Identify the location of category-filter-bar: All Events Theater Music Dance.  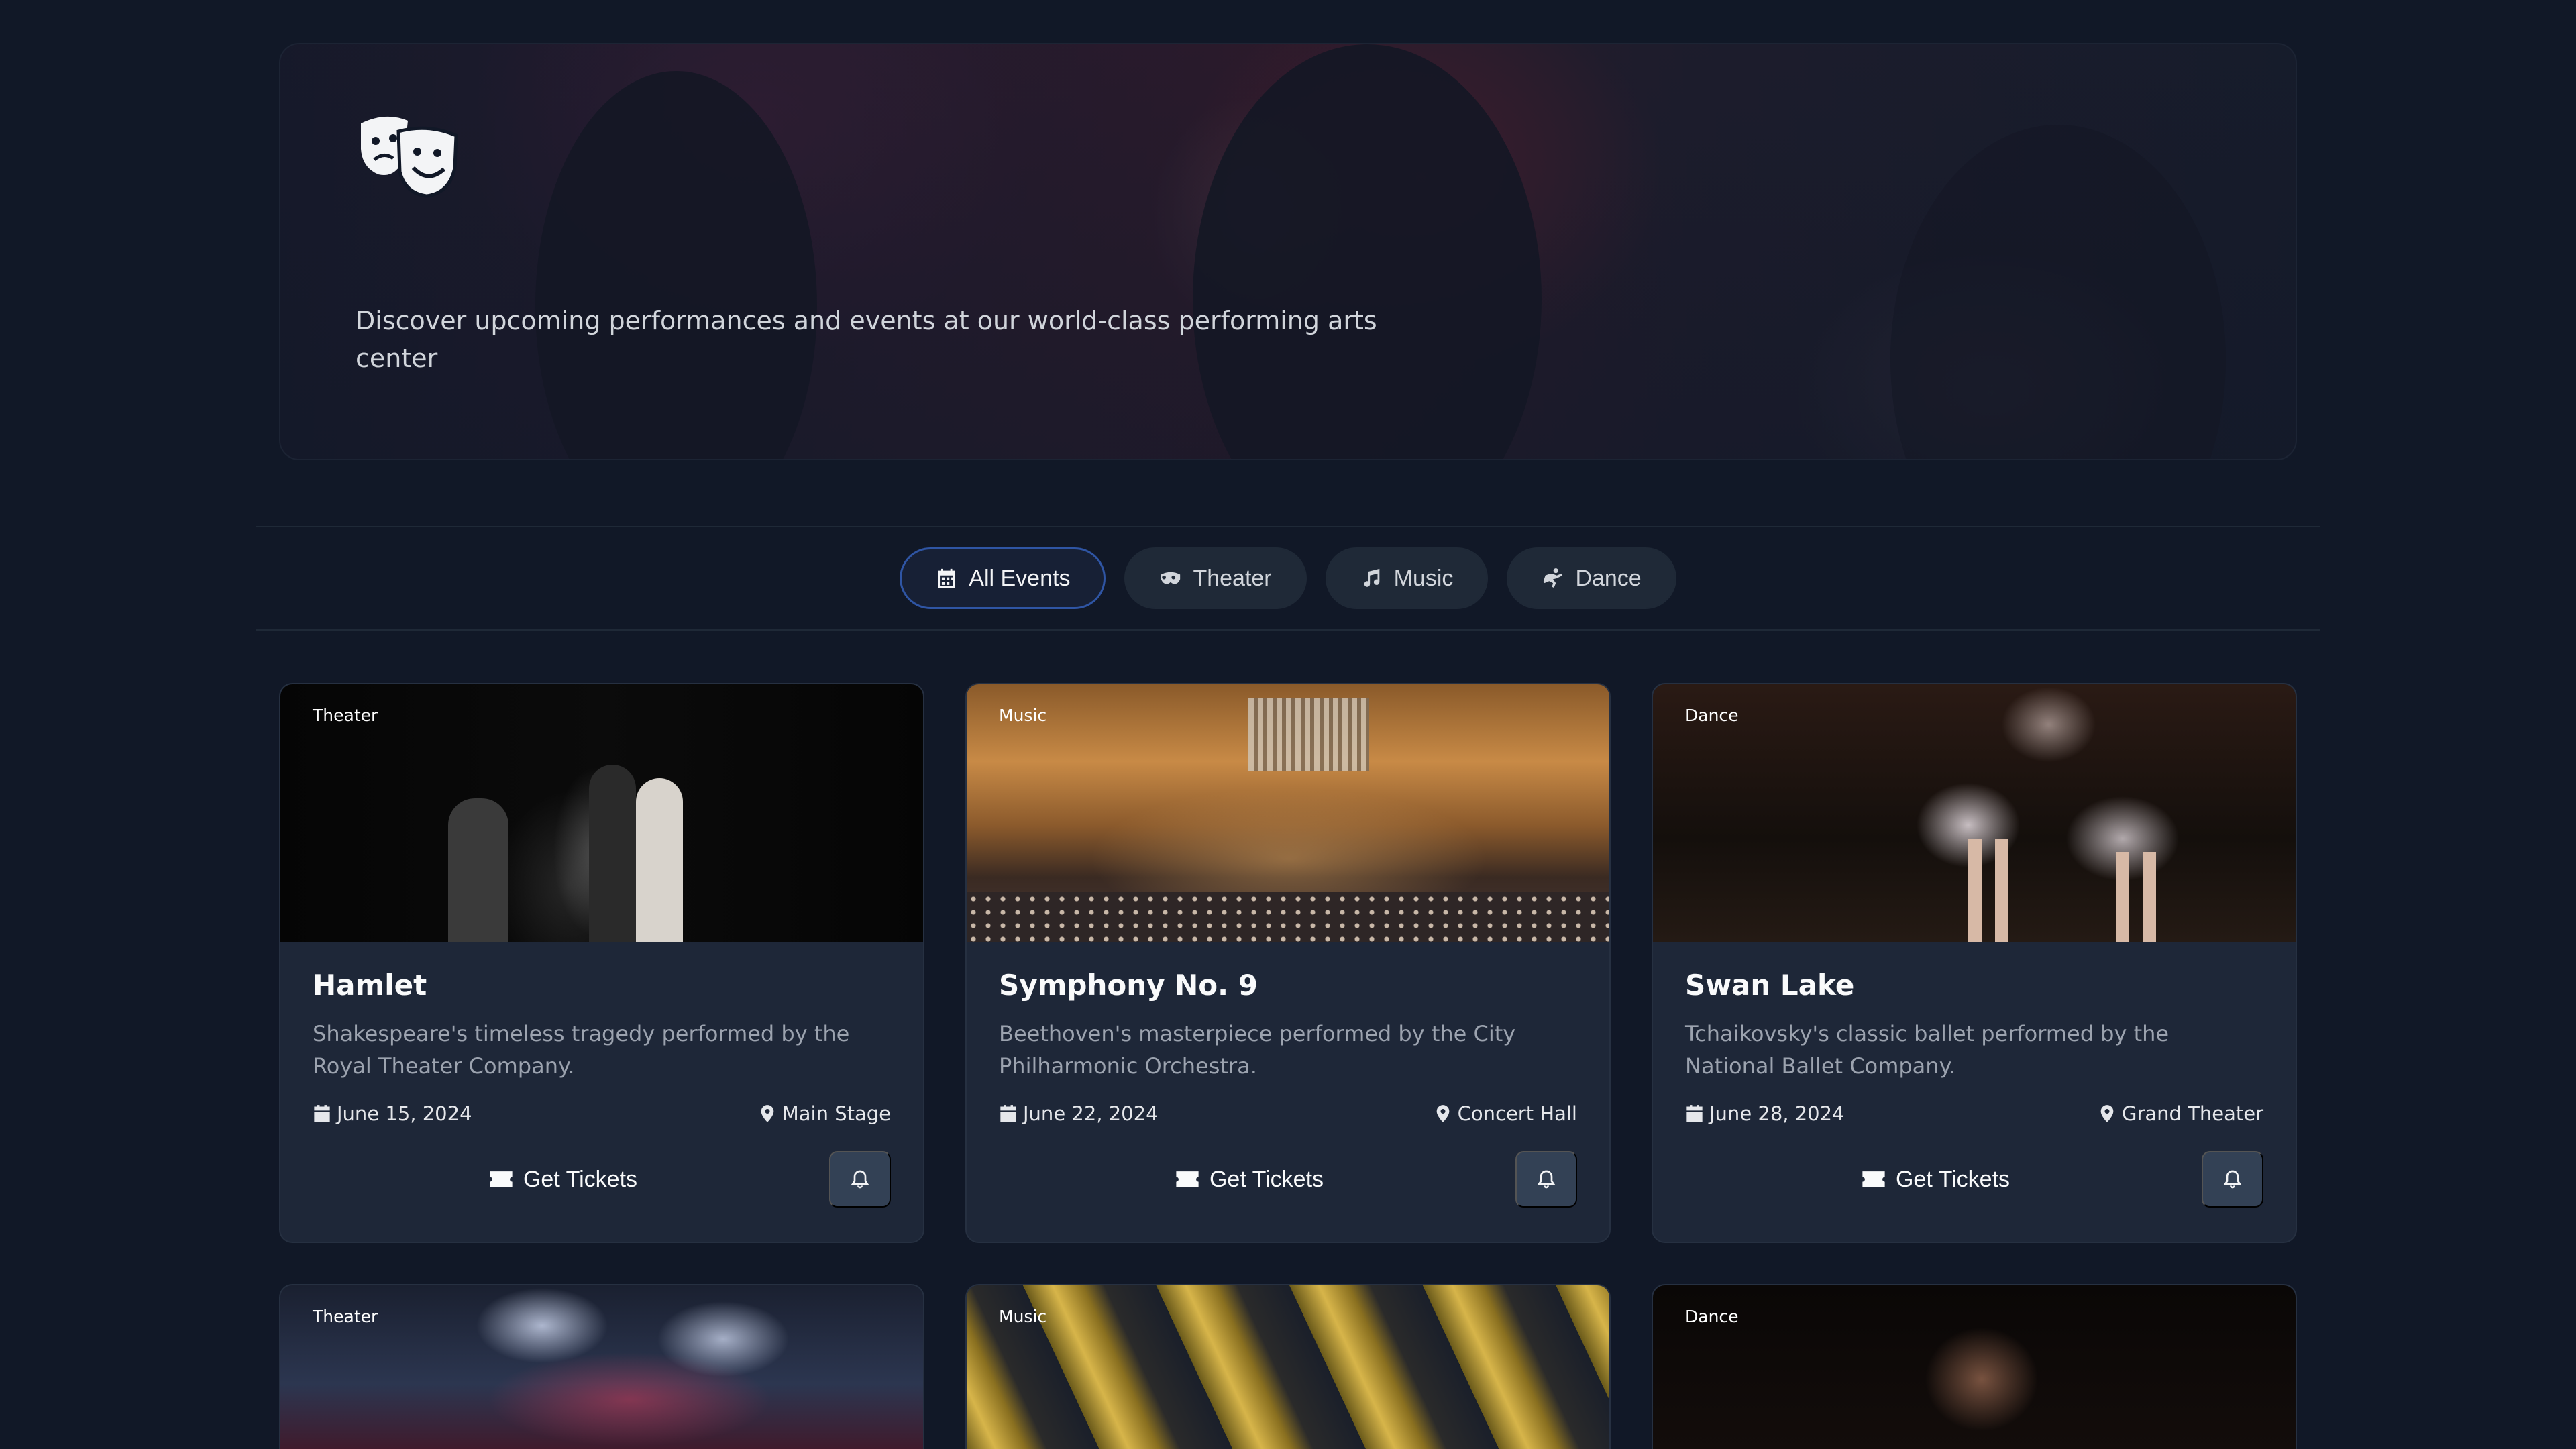
(1288, 578).